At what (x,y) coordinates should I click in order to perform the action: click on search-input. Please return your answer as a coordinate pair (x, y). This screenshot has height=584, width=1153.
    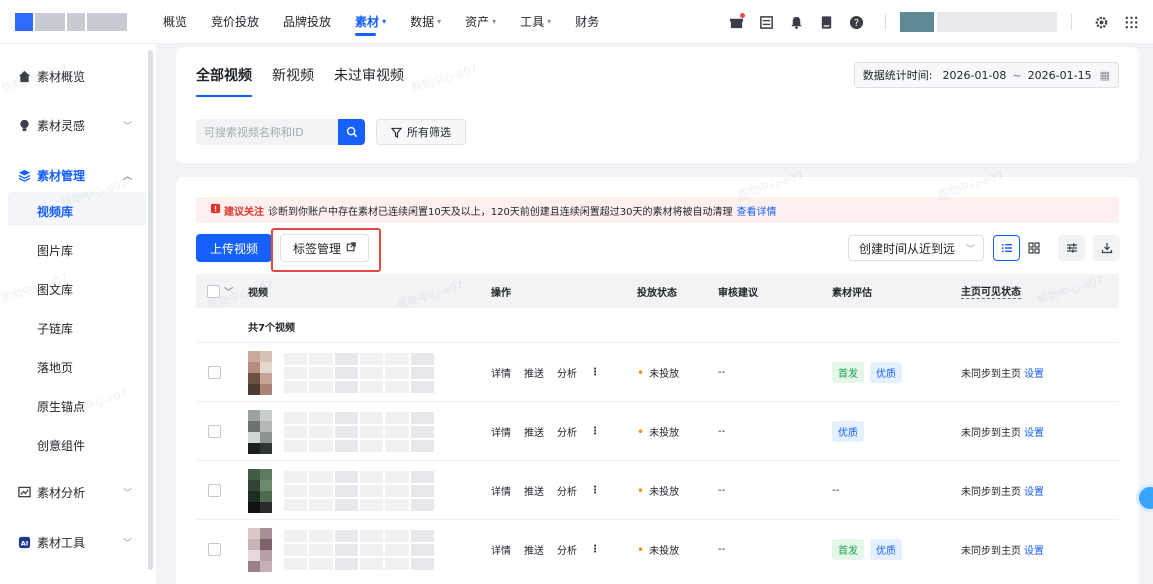
    Looking at the image, I should click on (267, 132).